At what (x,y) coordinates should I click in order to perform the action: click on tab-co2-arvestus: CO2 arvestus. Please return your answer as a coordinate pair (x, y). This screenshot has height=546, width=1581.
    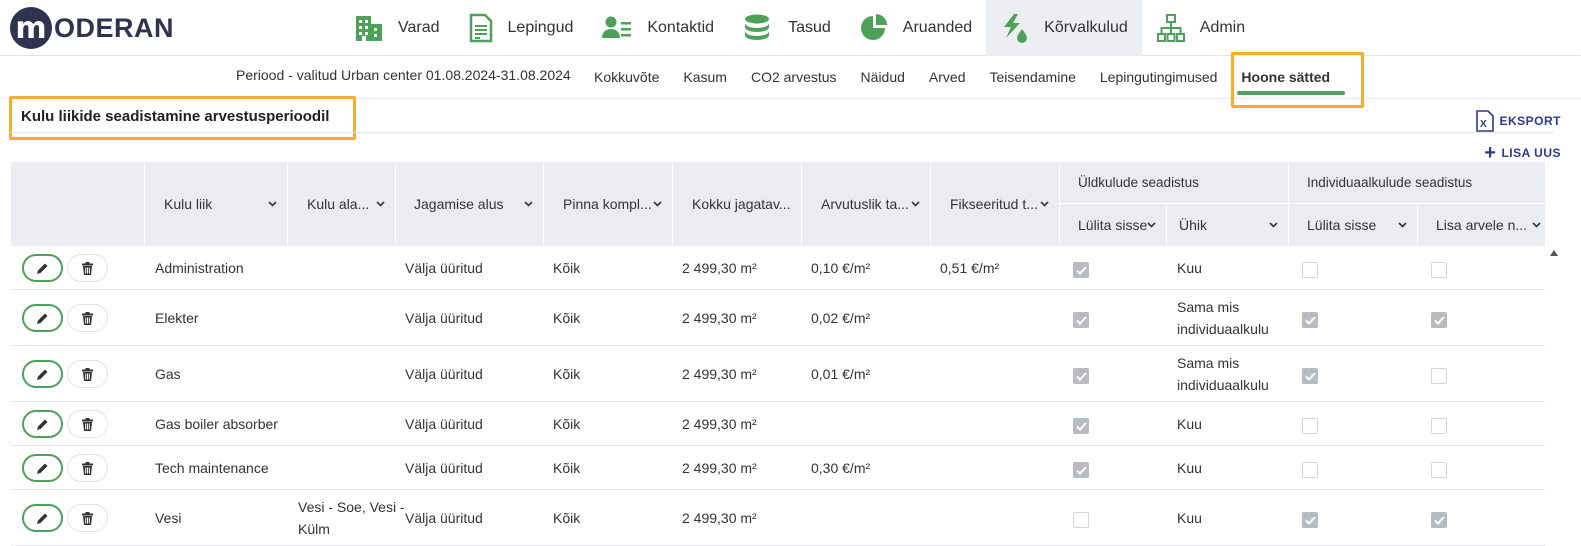
    Looking at the image, I should click on (794, 77).